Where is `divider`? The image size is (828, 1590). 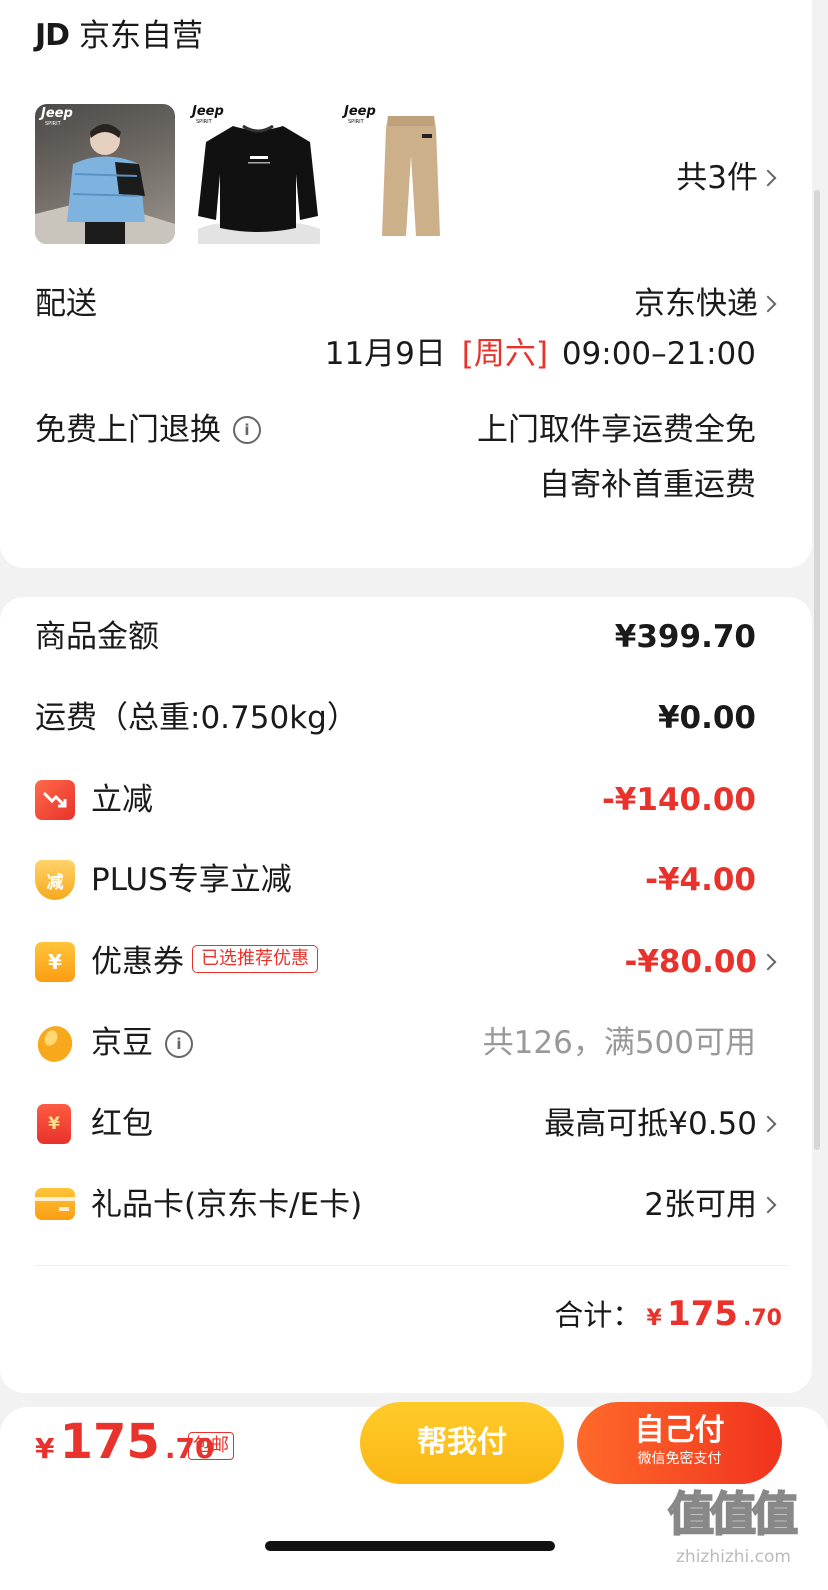 divider is located at coordinates (411, 1265).